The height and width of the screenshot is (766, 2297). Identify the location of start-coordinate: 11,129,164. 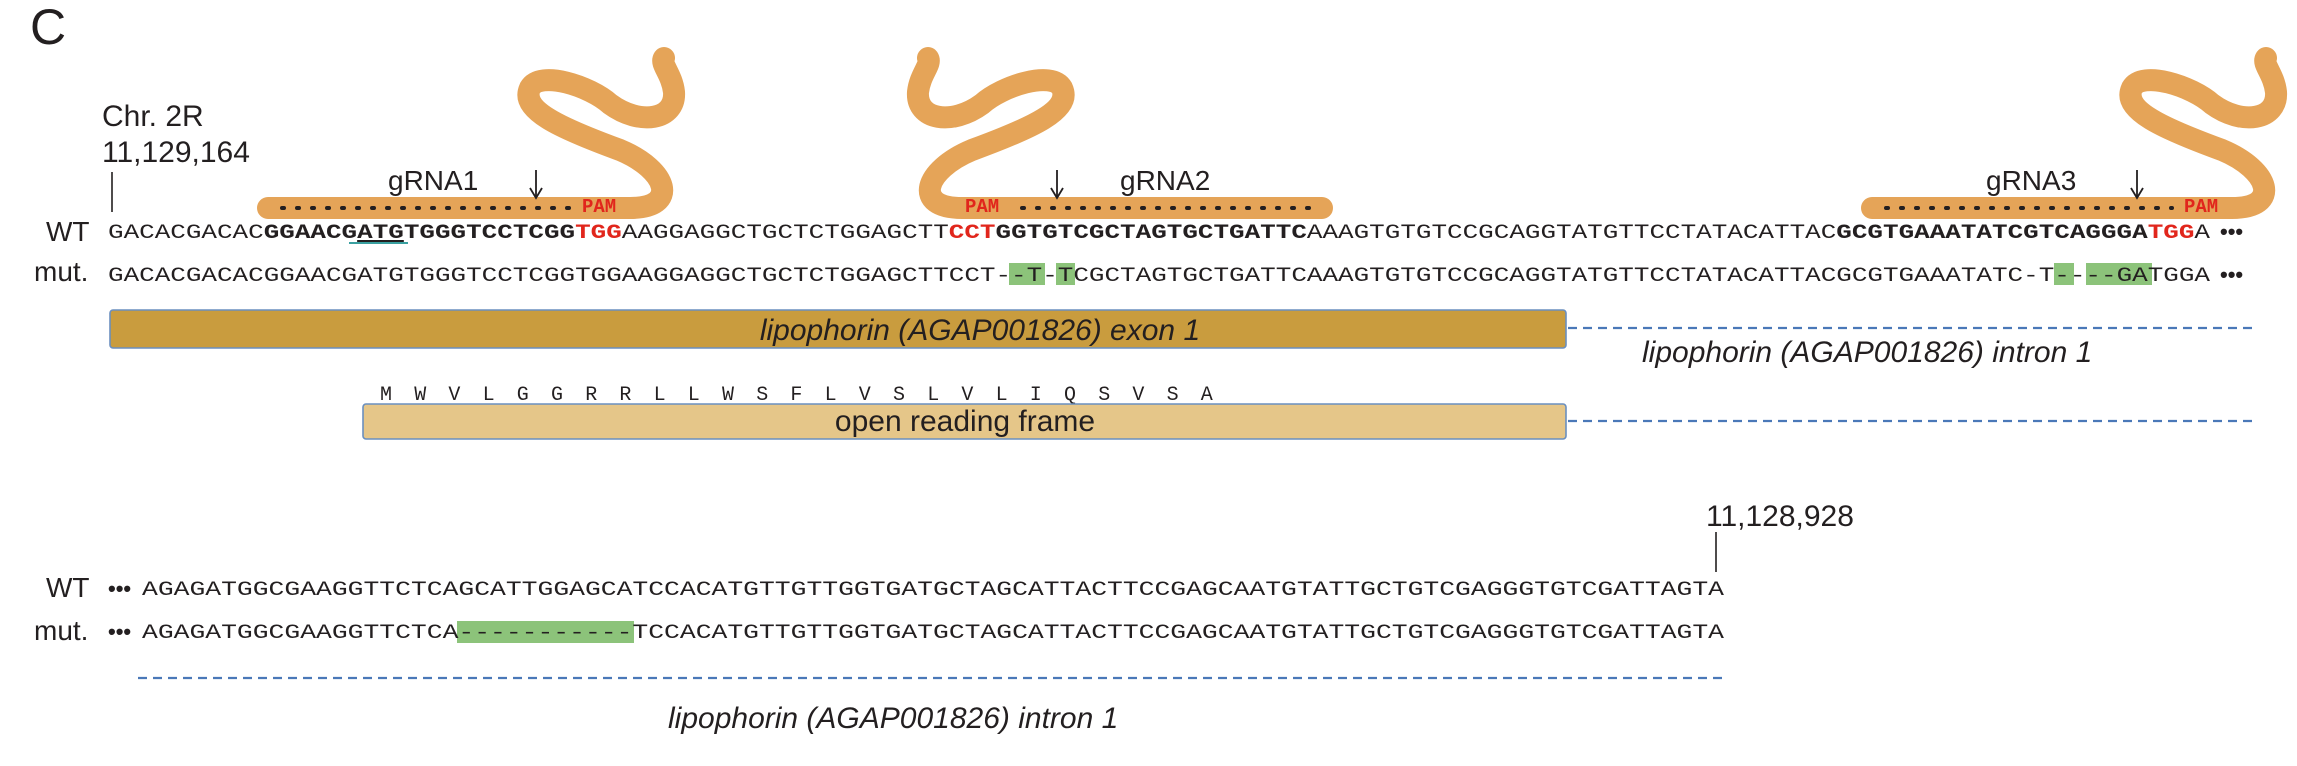
(176, 152).